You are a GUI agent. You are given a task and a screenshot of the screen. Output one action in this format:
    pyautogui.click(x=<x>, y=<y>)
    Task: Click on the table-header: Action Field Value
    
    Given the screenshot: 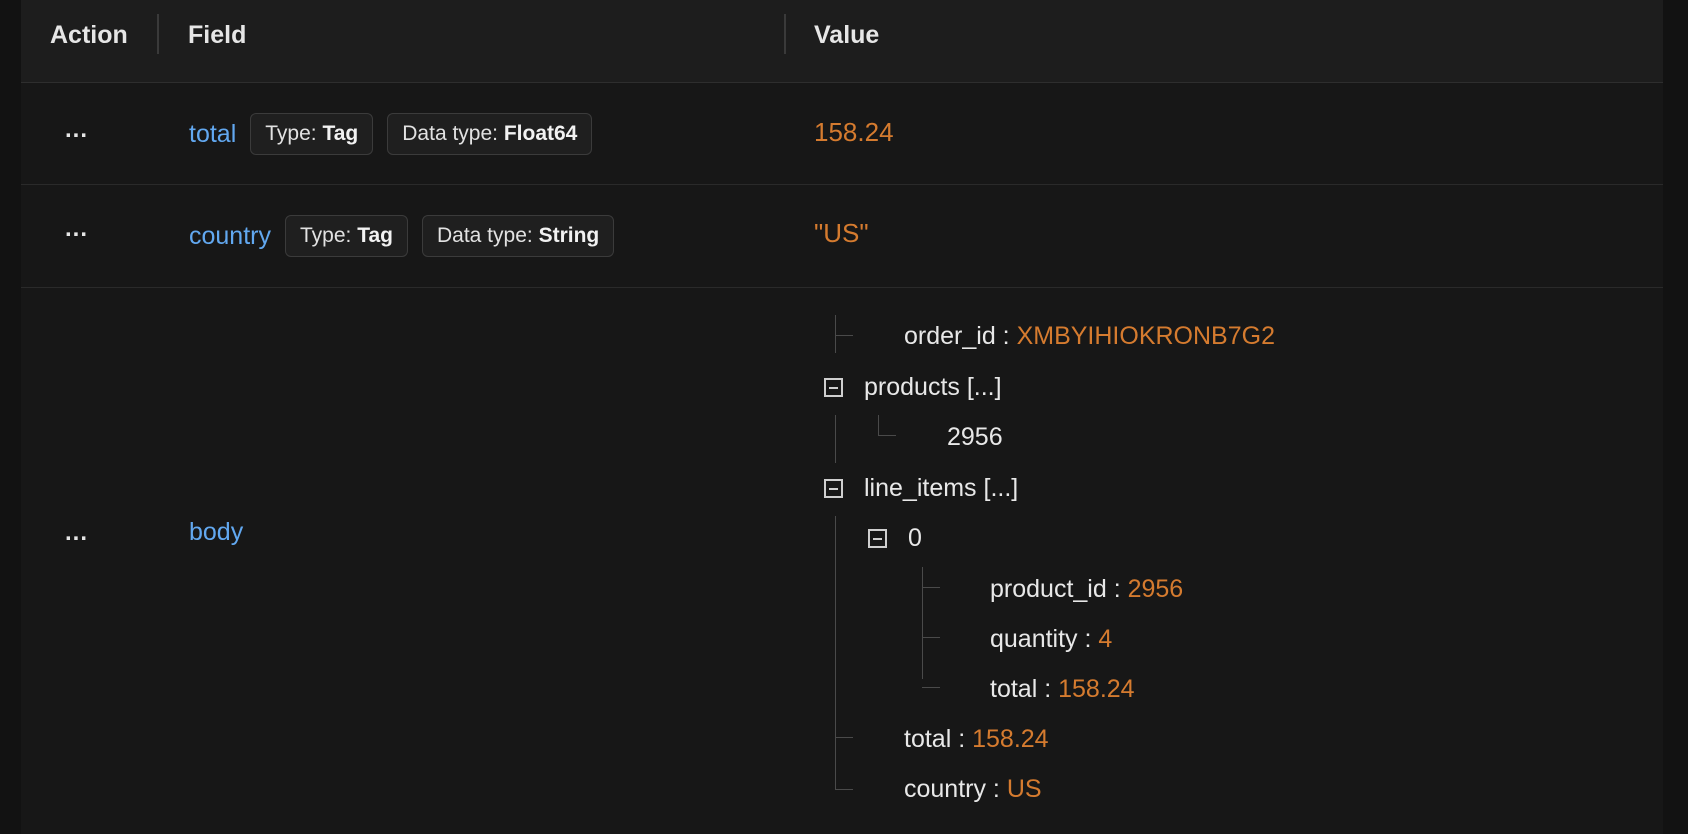 What is the action you would take?
    pyautogui.click(x=842, y=41)
    